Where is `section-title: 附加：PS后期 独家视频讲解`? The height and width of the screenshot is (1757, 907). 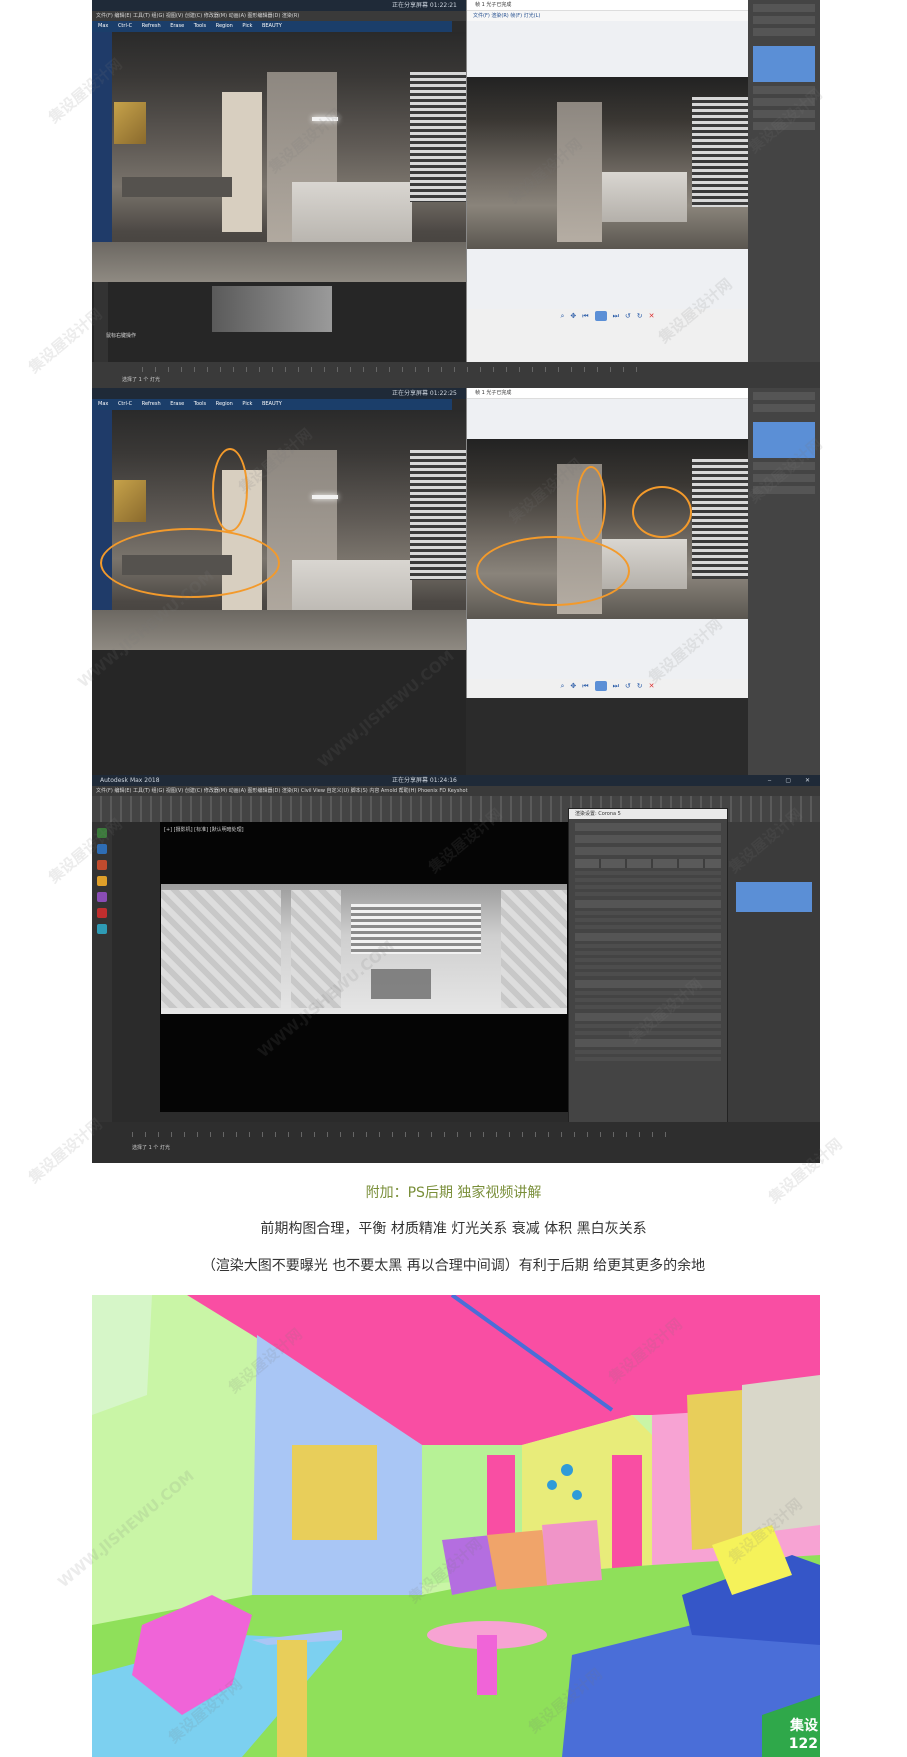
section-title: 附加：PS后期 独家视频讲解 is located at coordinates (453, 1193).